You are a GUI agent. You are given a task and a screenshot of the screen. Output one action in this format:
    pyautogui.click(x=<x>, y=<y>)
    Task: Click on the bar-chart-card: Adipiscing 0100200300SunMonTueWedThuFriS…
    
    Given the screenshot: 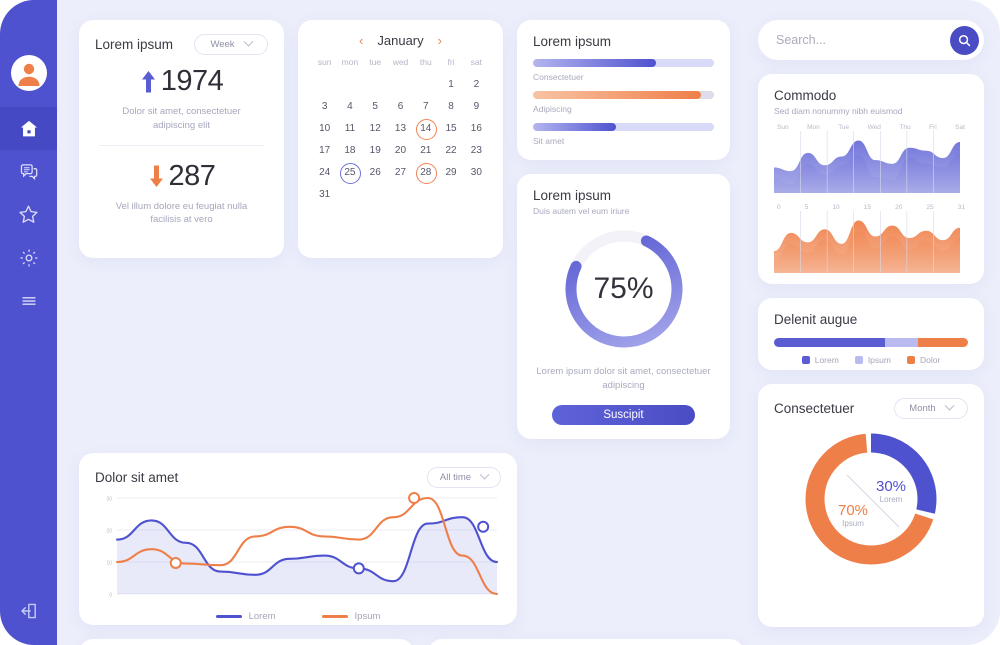 What is the action you would take?
    pyautogui.click(x=586, y=642)
    